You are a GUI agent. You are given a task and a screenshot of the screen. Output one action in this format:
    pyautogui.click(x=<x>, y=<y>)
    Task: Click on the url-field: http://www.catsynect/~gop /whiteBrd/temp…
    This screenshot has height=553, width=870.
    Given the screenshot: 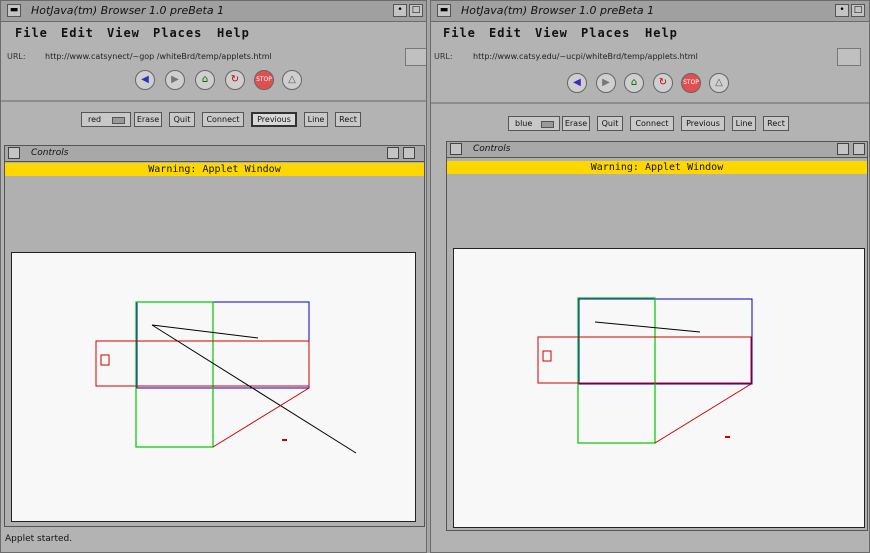 What is the action you would take?
    pyautogui.click(x=158, y=56)
    